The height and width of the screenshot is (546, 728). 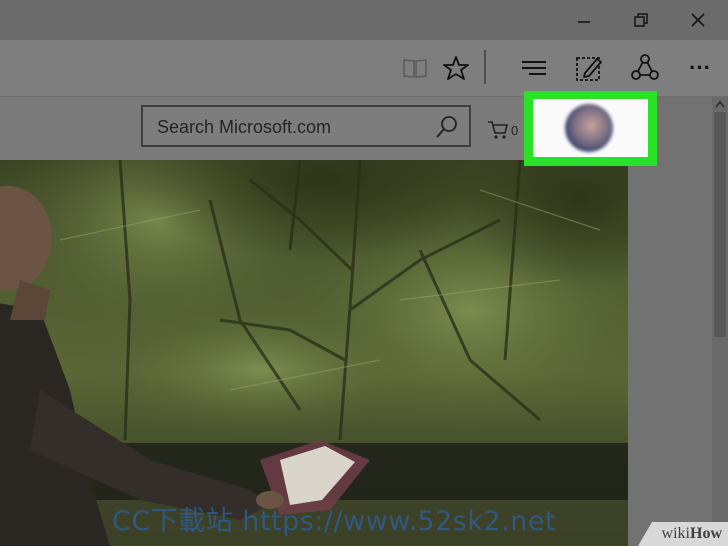 I want to click on reading-view-icon, so click(x=415, y=68).